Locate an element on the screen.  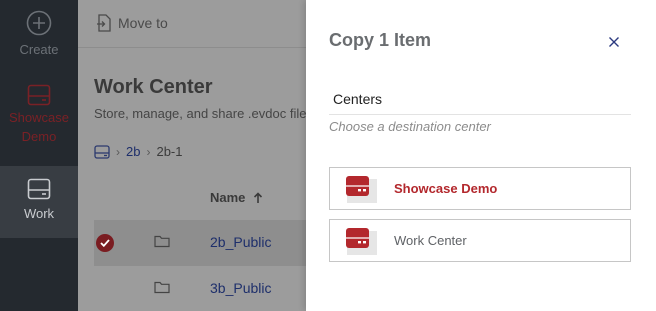
row-name: 3b_Public is located at coordinates (241, 288).